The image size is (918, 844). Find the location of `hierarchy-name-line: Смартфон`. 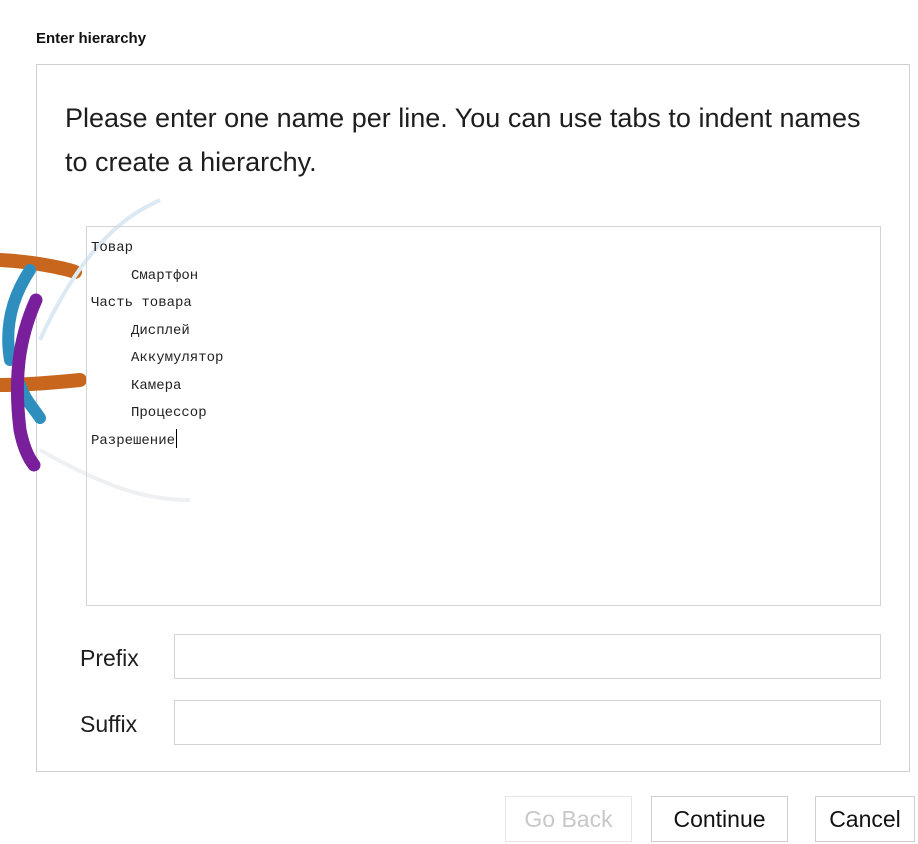

hierarchy-name-line: Смартфон is located at coordinates (483, 277).